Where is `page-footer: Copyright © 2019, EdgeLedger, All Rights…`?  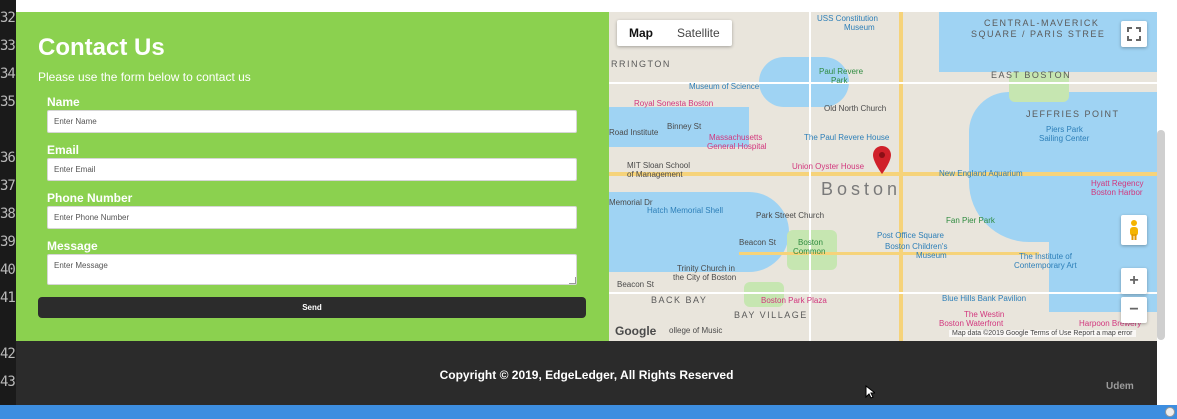
page-footer: Copyright © 2019, EdgeLedger, All Rights… is located at coordinates (586, 373).